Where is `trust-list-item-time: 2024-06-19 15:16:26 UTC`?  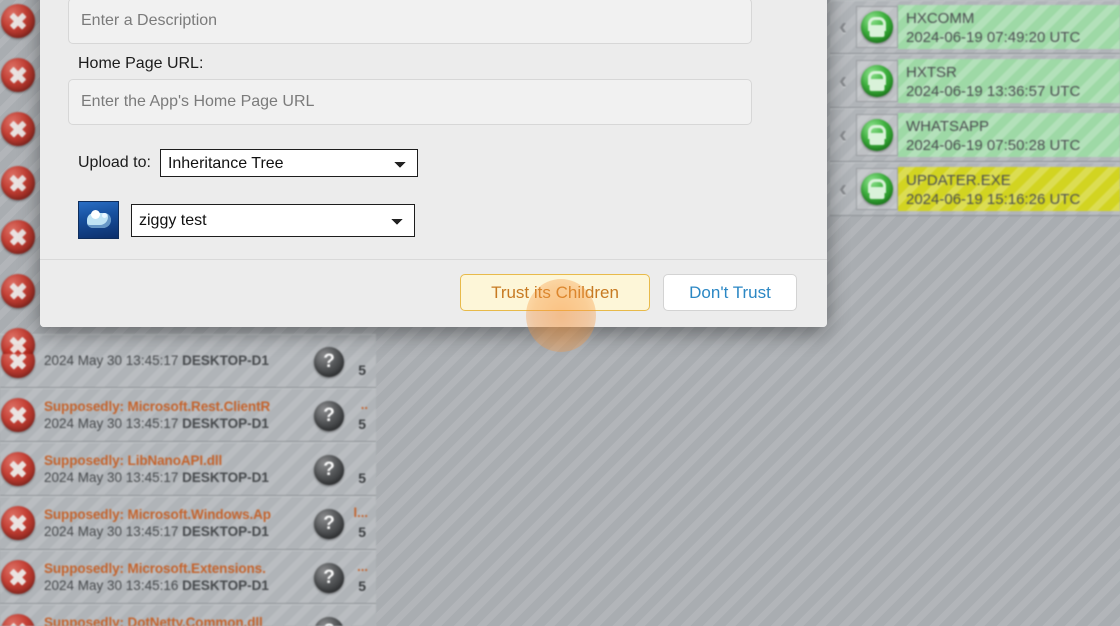
trust-list-item-time: 2024-06-19 15:16:26 UTC is located at coordinates (993, 199).